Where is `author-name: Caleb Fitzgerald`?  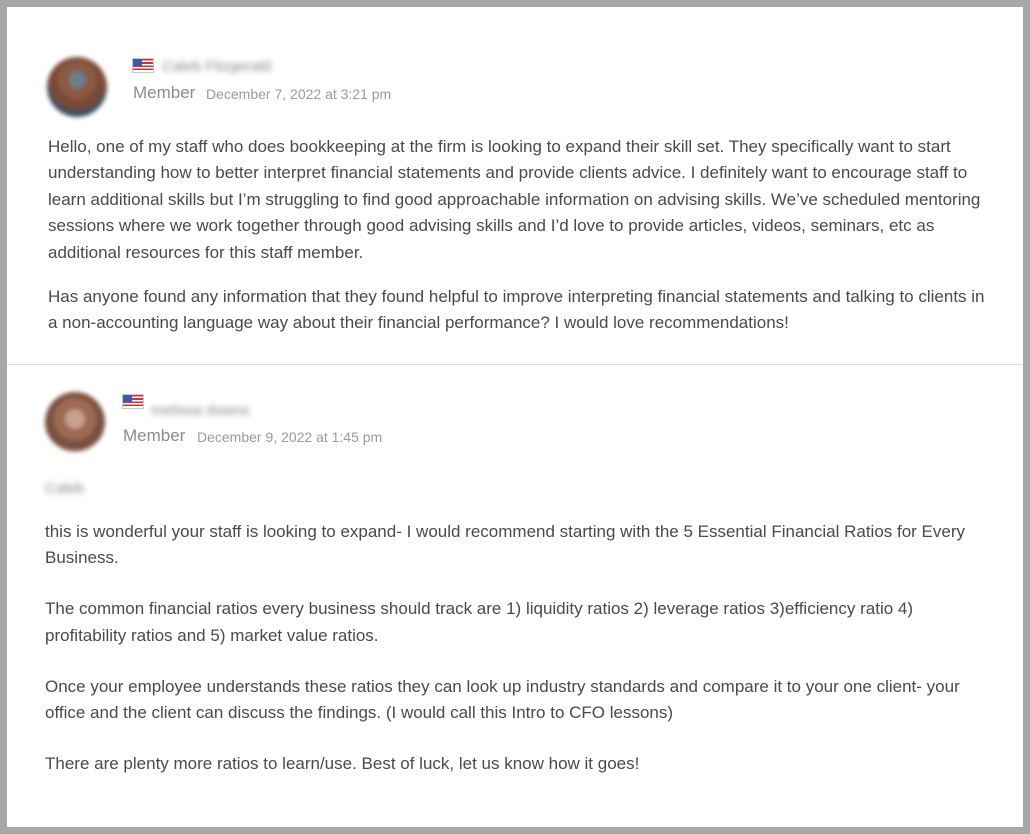
author-name: Caleb Fitzgerald is located at coordinates (216, 66).